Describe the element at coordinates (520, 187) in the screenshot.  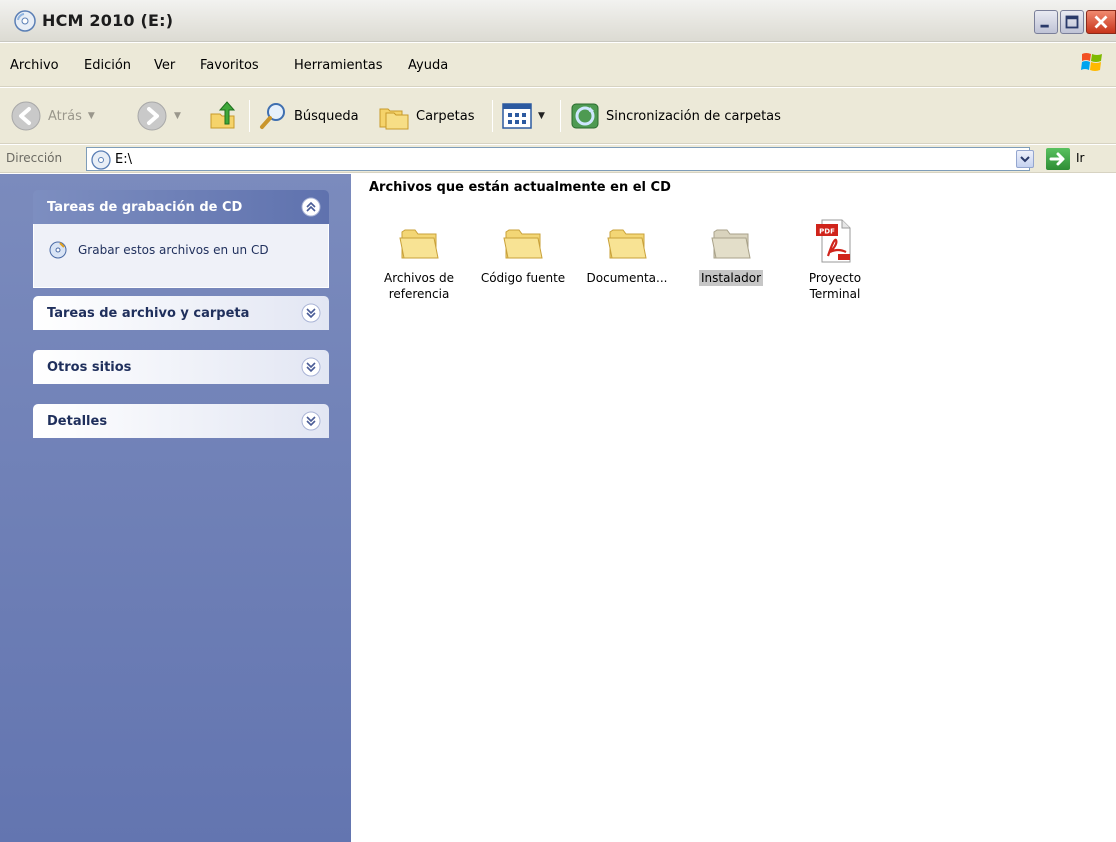
I see `files-on-cd-heading: Archivos que están actualmente en el CD` at that location.